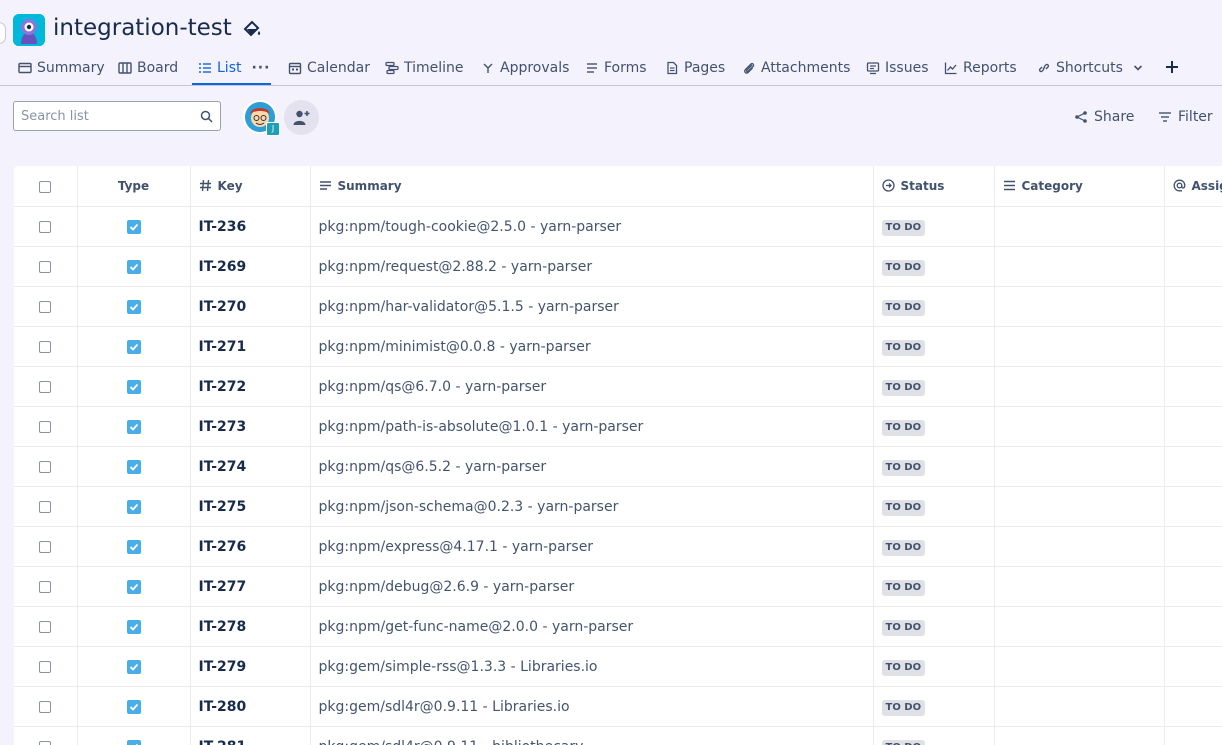  Describe the element at coordinates (695, 68) in the screenshot. I see `tab-pages: Pages` at that location.